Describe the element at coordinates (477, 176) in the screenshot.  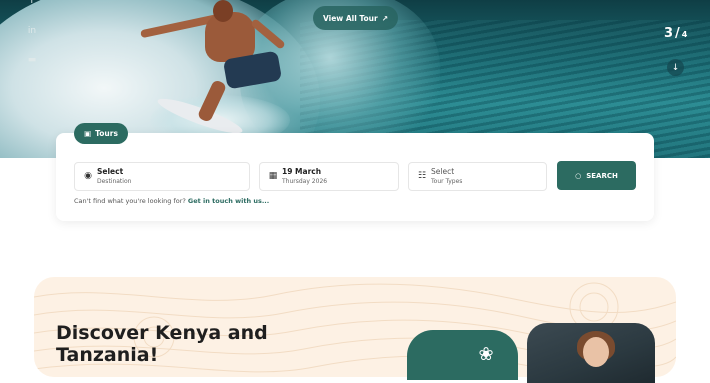
I see `tour-type-select: ☷ Select Tour Types` at that location.